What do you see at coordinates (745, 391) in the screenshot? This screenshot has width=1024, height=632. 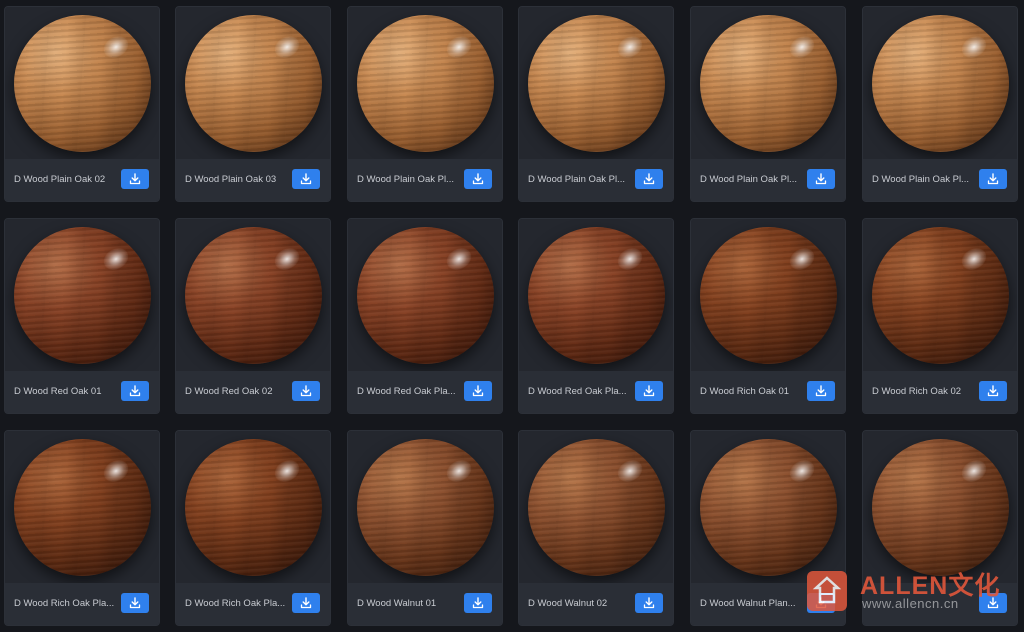 I see `material-name: D Wood Rich Oak 01` at bounding box center [745, 391].